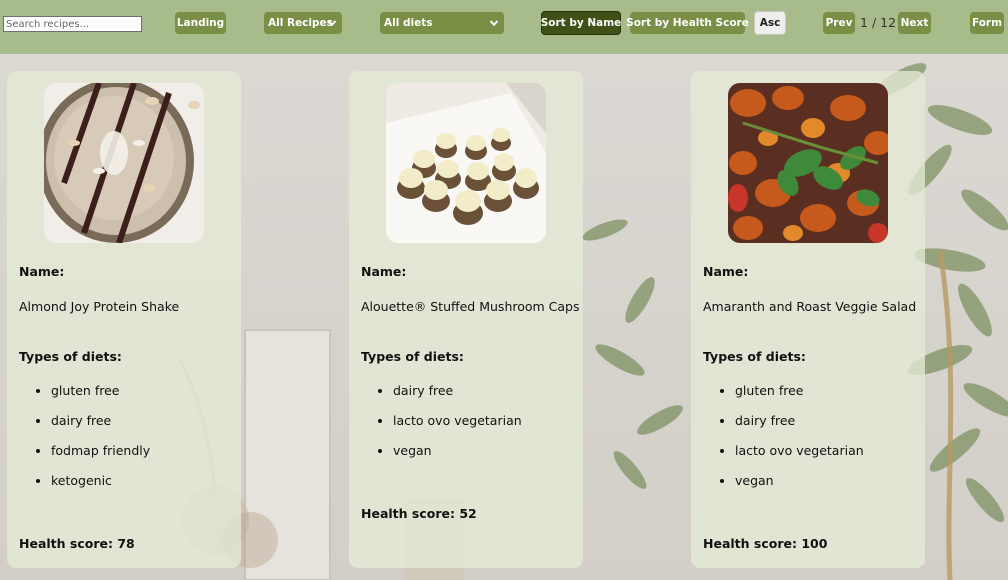 This screenshot has width=1008, height=580. I want to click on health-score: Health score: 78, so click(77, 543).